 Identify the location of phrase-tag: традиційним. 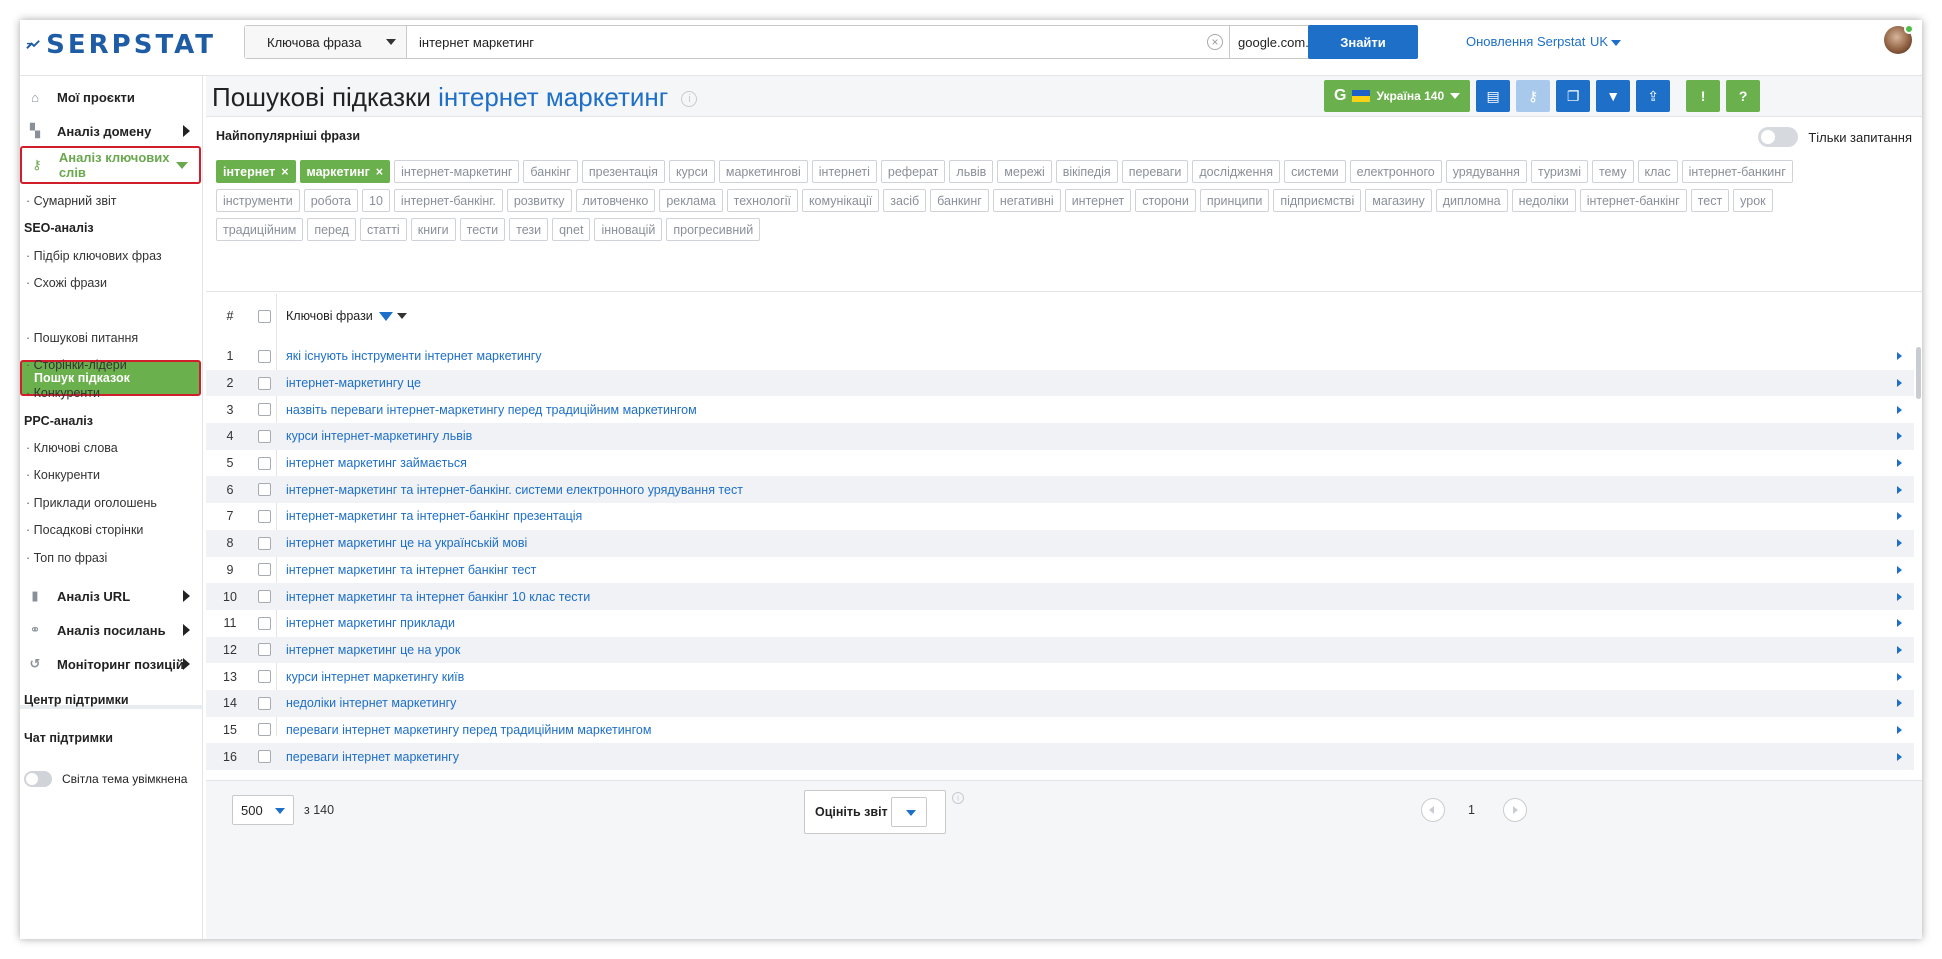
(260, 229).